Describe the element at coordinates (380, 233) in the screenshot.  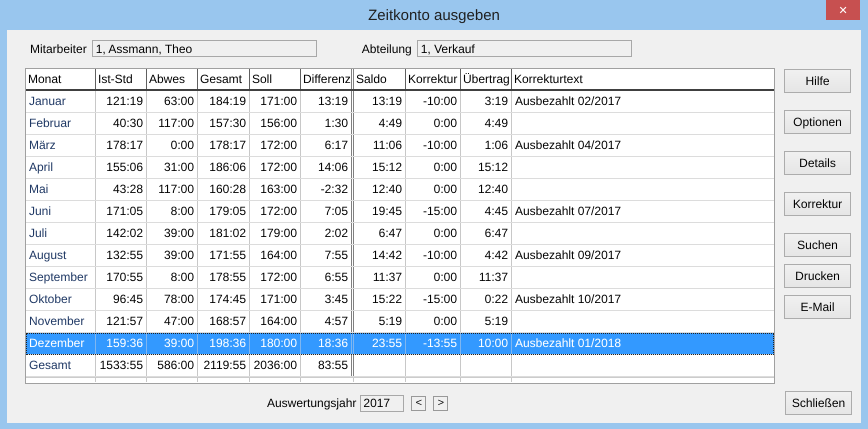
I see `table-cell: 6:47` at that location.